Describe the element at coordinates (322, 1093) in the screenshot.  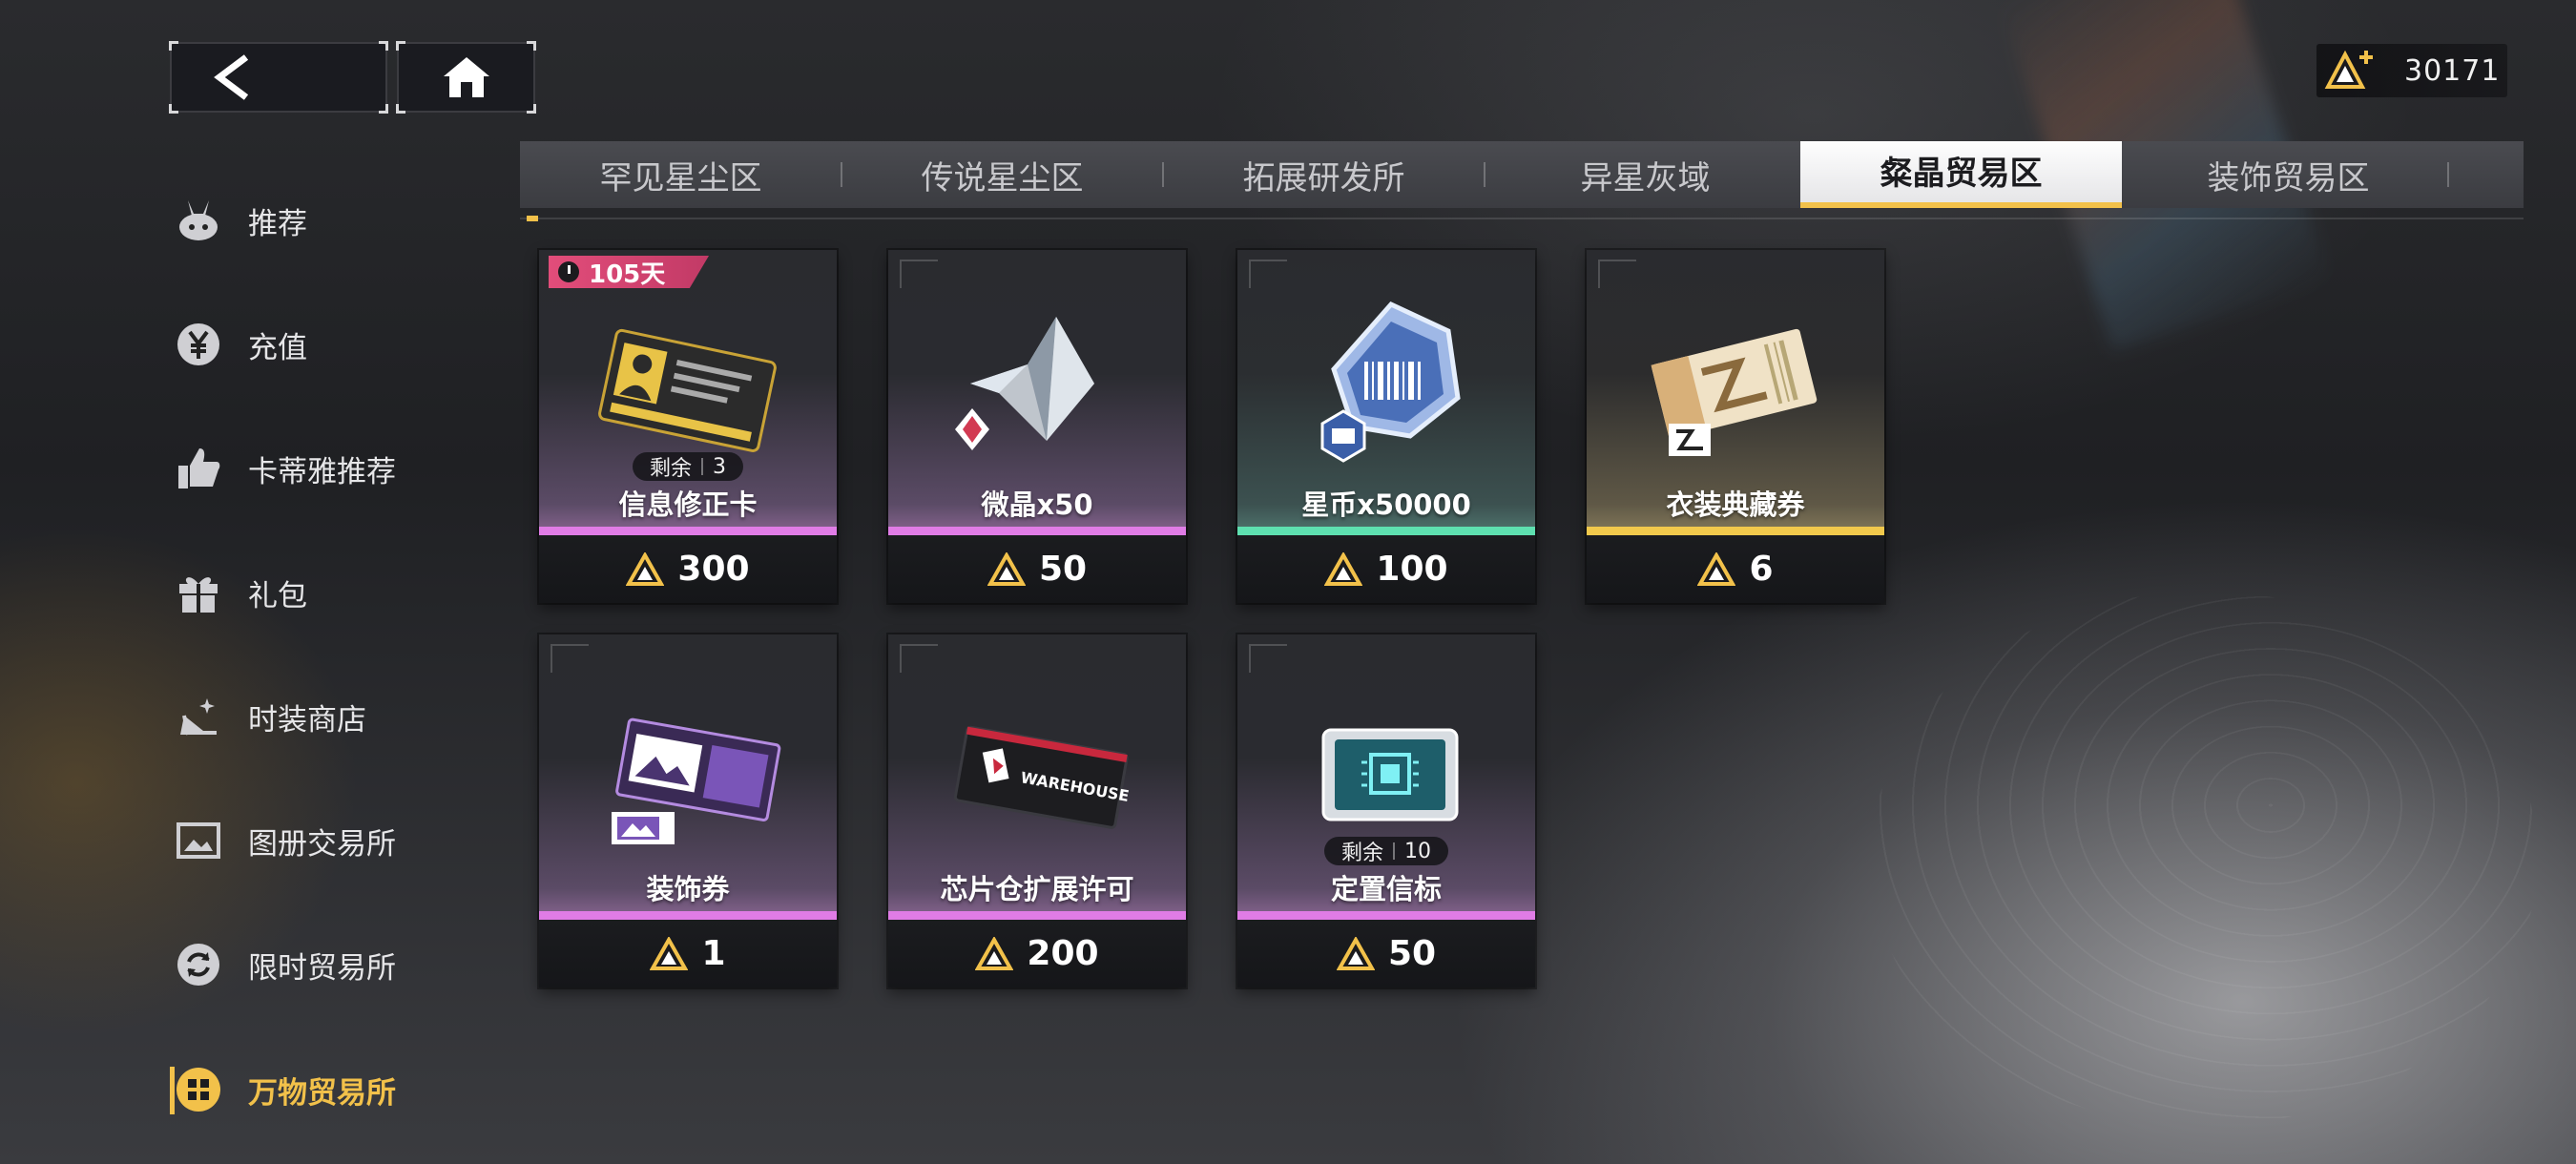
I see `sidebar-item-label: 万物贸易所` at that location.